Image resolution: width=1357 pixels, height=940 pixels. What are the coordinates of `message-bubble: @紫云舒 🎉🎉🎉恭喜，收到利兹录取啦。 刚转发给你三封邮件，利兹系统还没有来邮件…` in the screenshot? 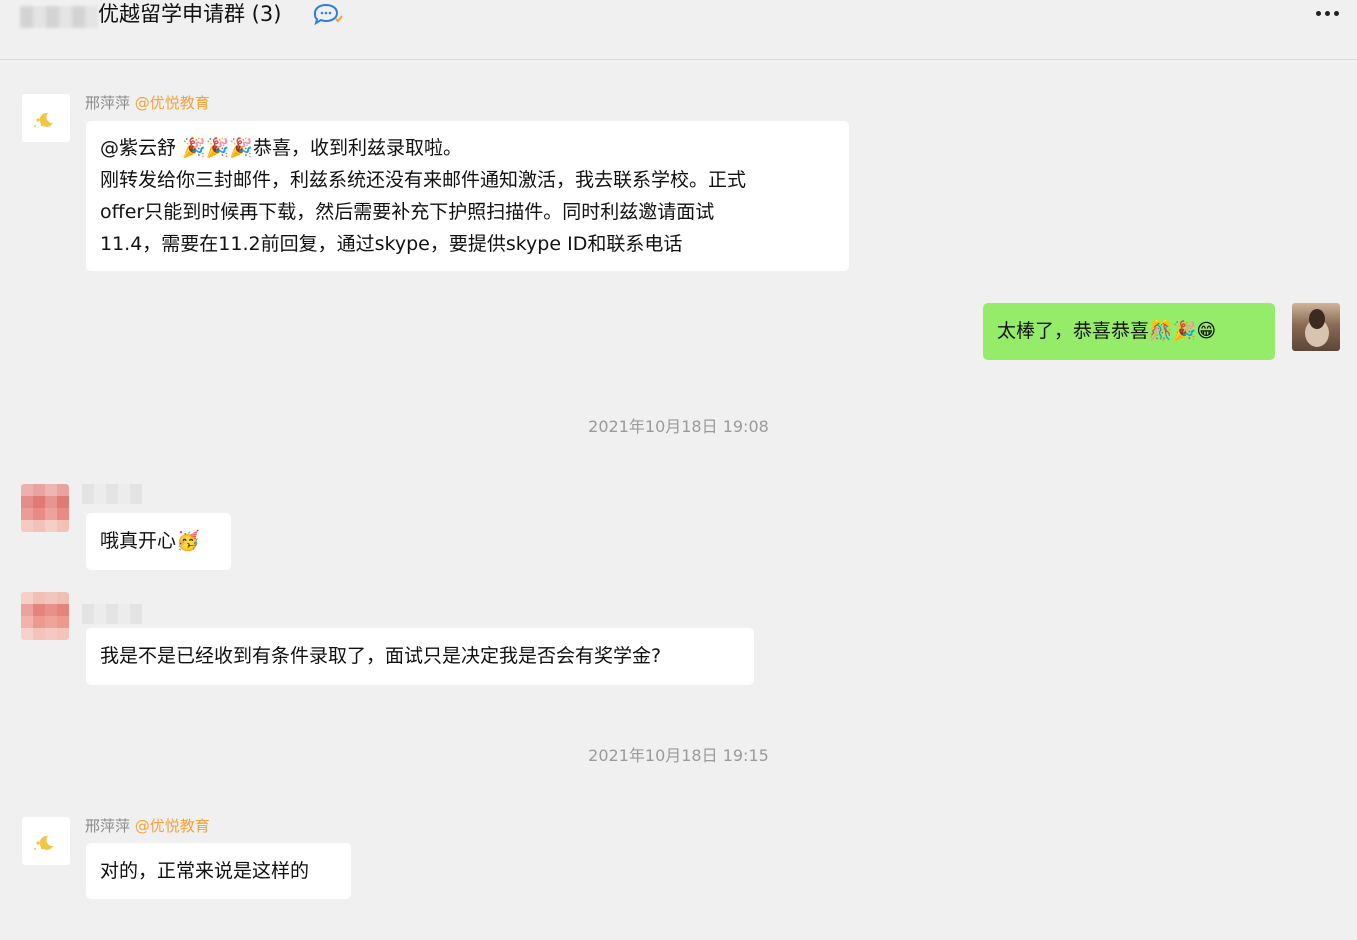 It's located at (467, 196).